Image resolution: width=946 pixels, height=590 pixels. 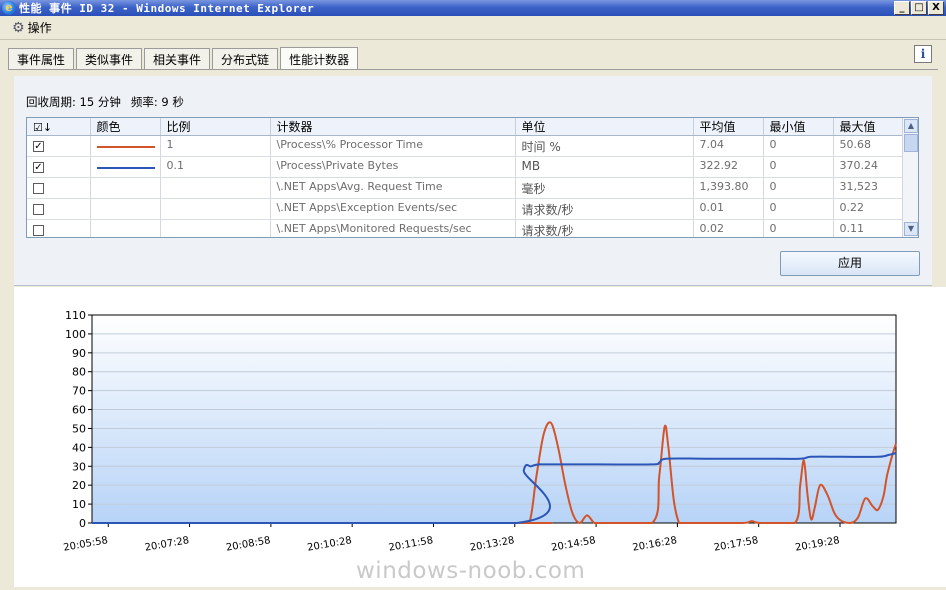 What do you see at coordinates (79, 391) in the screenshot?
I see `y-tick-label: 70` at bounding box center [79, 391].